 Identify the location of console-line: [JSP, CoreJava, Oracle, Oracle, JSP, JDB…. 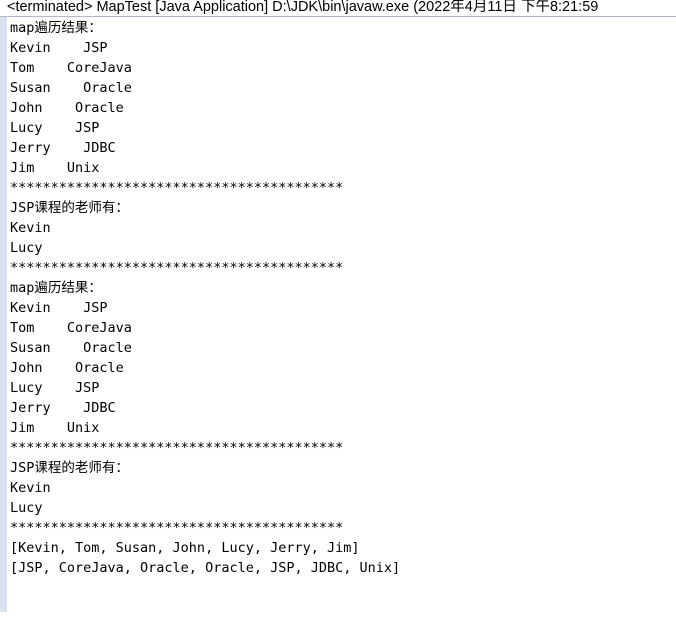
(205, 568).